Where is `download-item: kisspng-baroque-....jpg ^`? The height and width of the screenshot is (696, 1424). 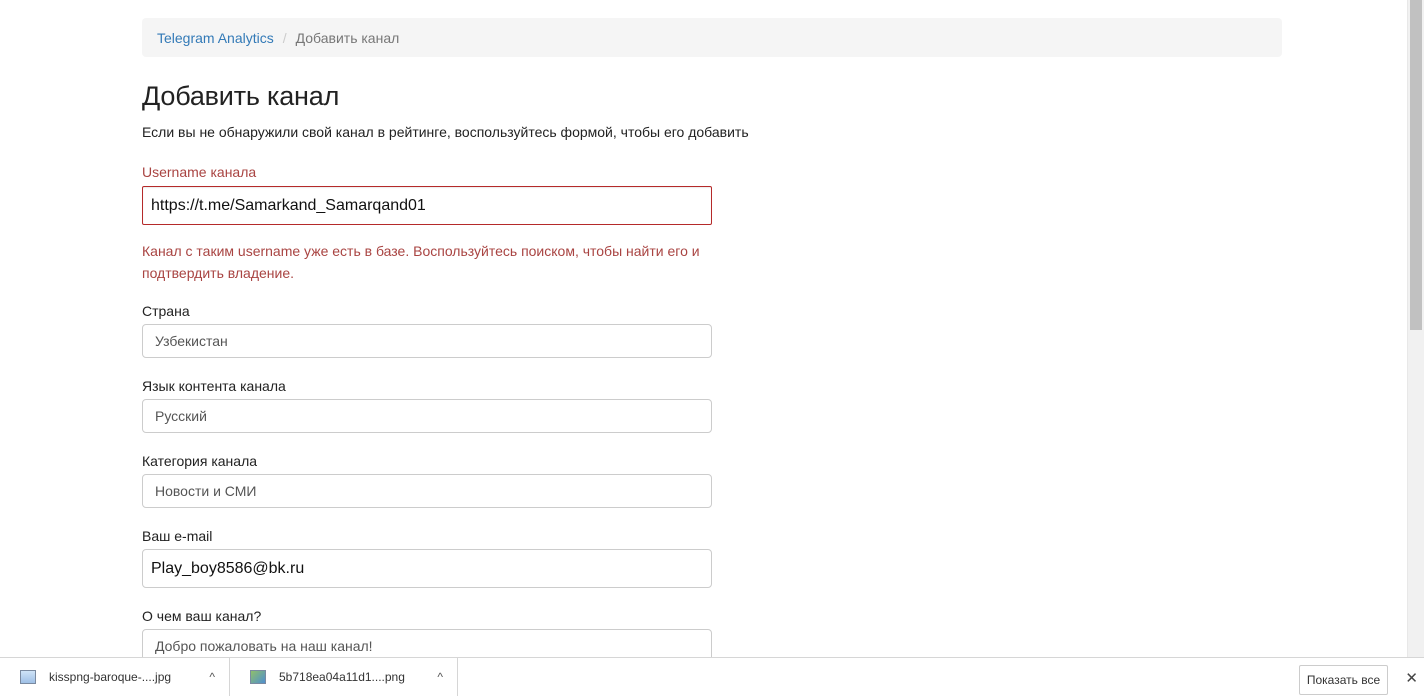 download-item: kisspng-baroque-....jpg ^ is located at coordinates (115, 676).